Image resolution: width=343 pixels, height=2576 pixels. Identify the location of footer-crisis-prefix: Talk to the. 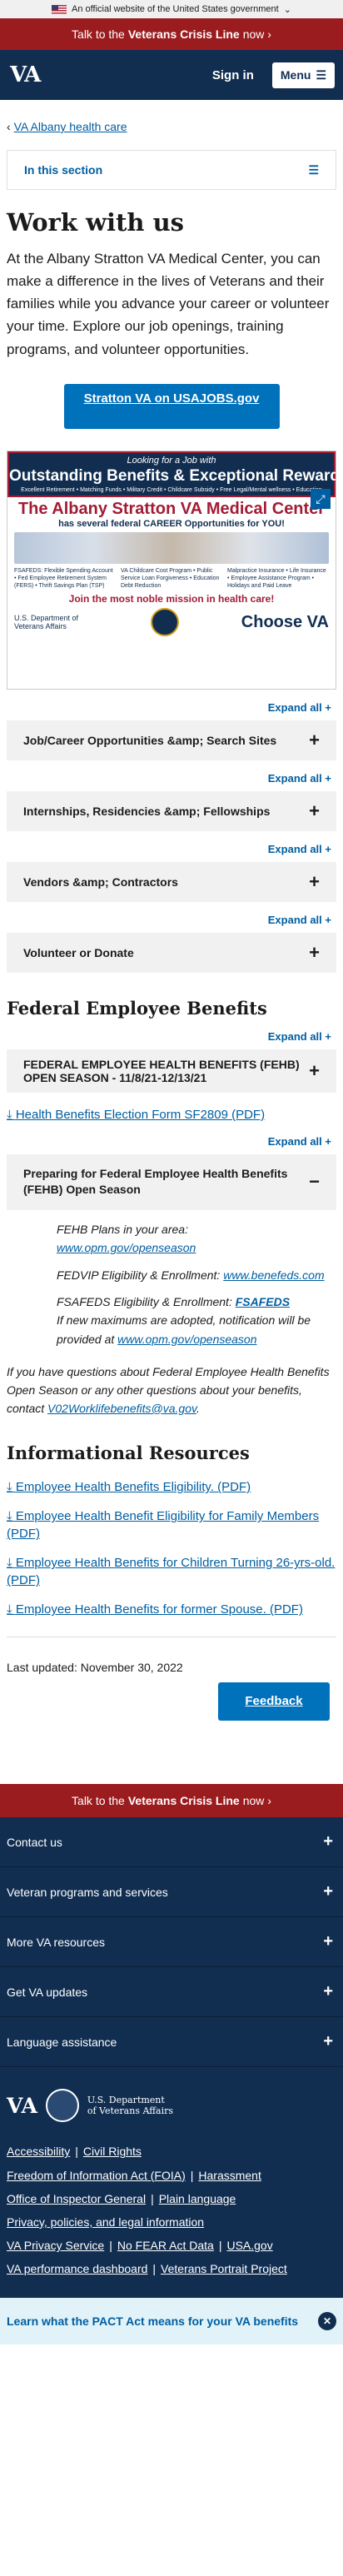
(98, 1801).